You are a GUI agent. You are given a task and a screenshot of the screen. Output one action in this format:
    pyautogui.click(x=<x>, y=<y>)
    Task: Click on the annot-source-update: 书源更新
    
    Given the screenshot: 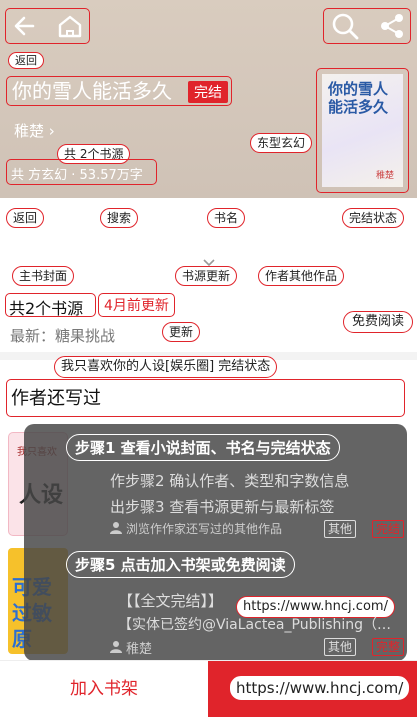 What is the action you would take?
    pyautogui.click(x=206, y=276)
    